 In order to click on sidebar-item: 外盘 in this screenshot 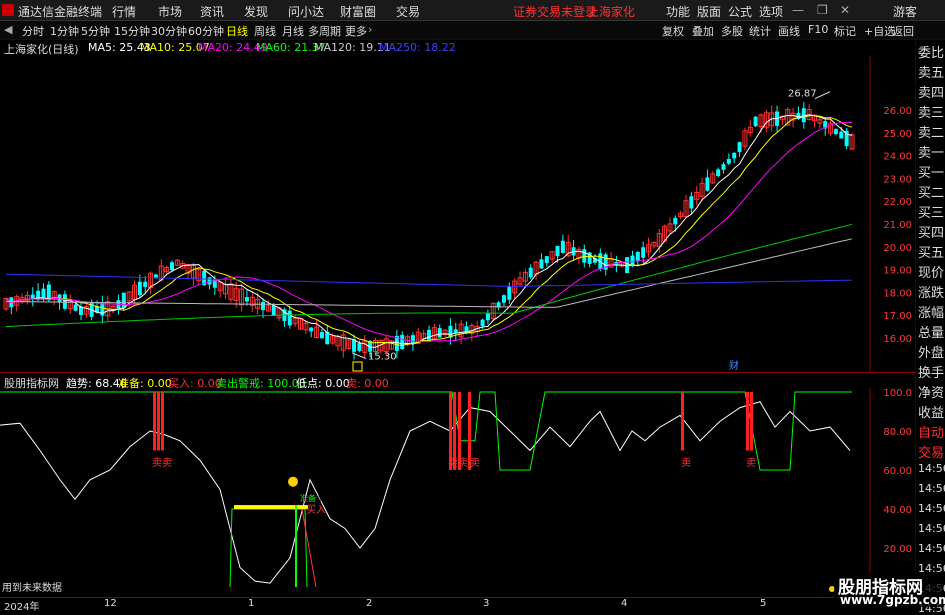, I will do `click(931, 351)`.